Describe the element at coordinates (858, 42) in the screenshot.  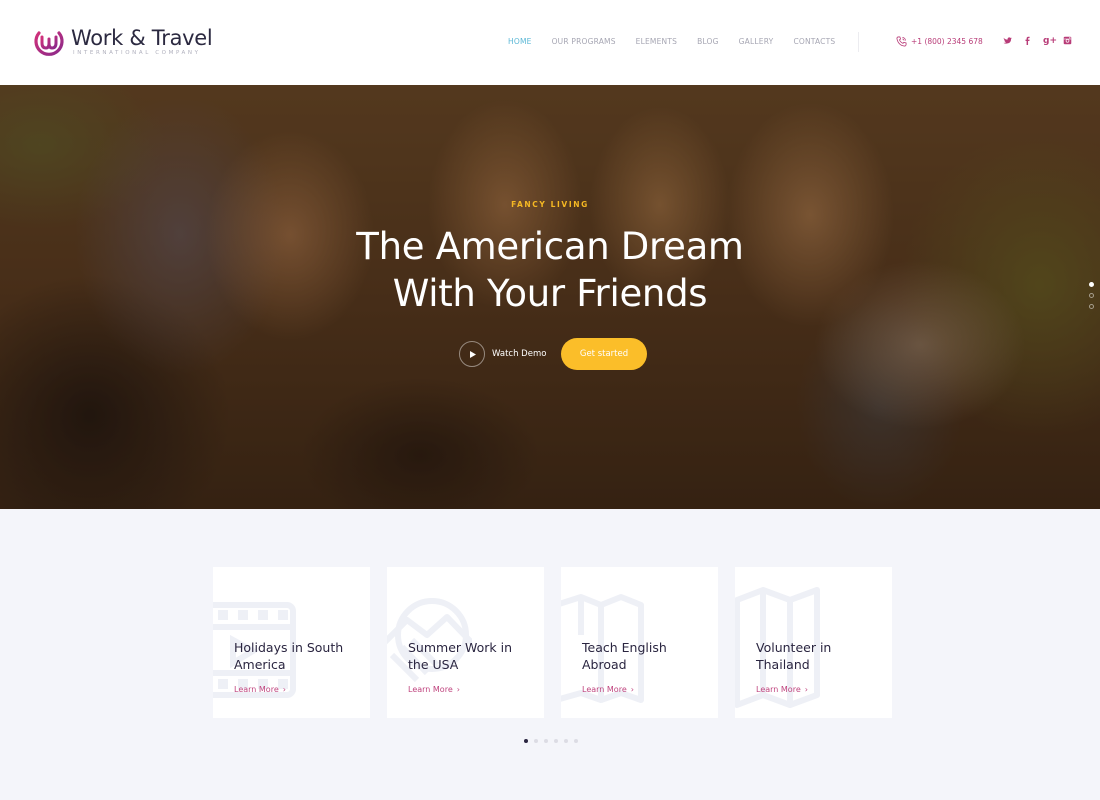
I see `nav-divider` at that location.